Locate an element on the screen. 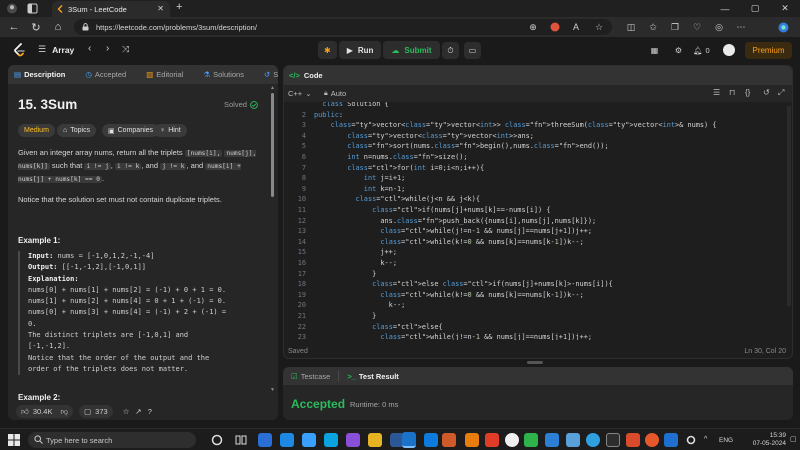 This screenshot has width=800, height=450. editor-scrollbar is located at coordinates (789, 206).